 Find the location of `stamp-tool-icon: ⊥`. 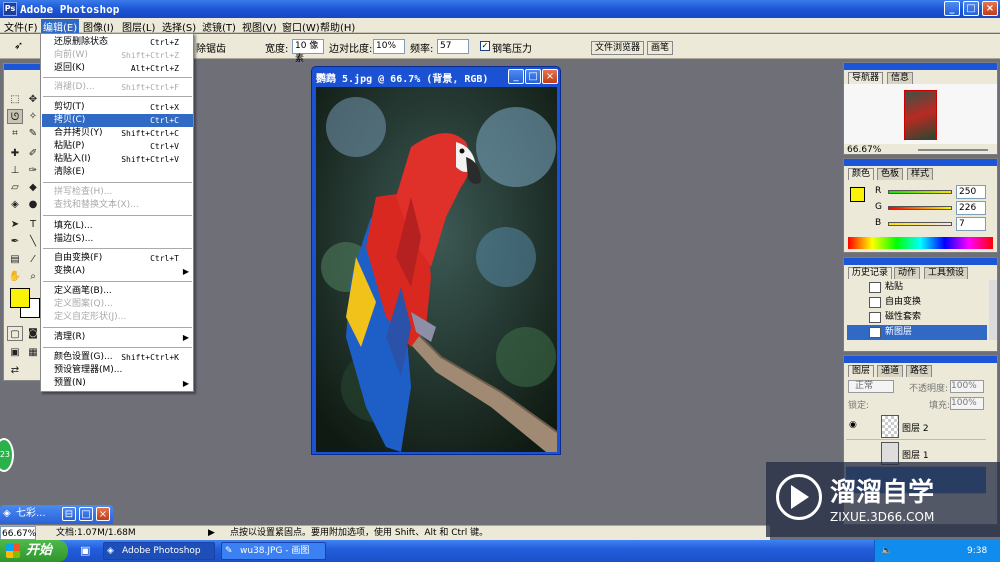

stamp-tool-icon: ⊥ is located at coordinates (15, 170).